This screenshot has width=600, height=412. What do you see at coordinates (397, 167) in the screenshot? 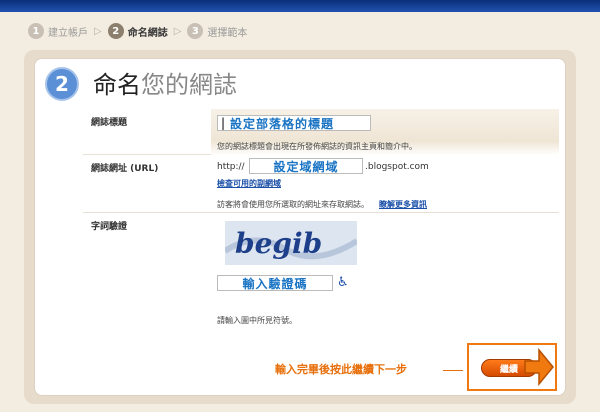
I see `url-suffix: .blogspot.com` at bounding box center [397, 167].